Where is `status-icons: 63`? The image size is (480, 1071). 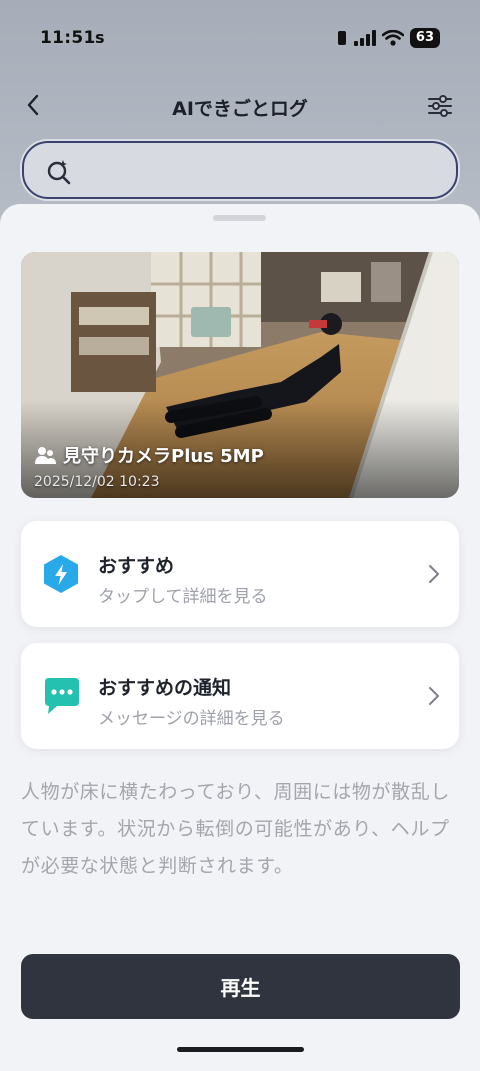 status-icons: 63 is located at coordinates (388, 38).